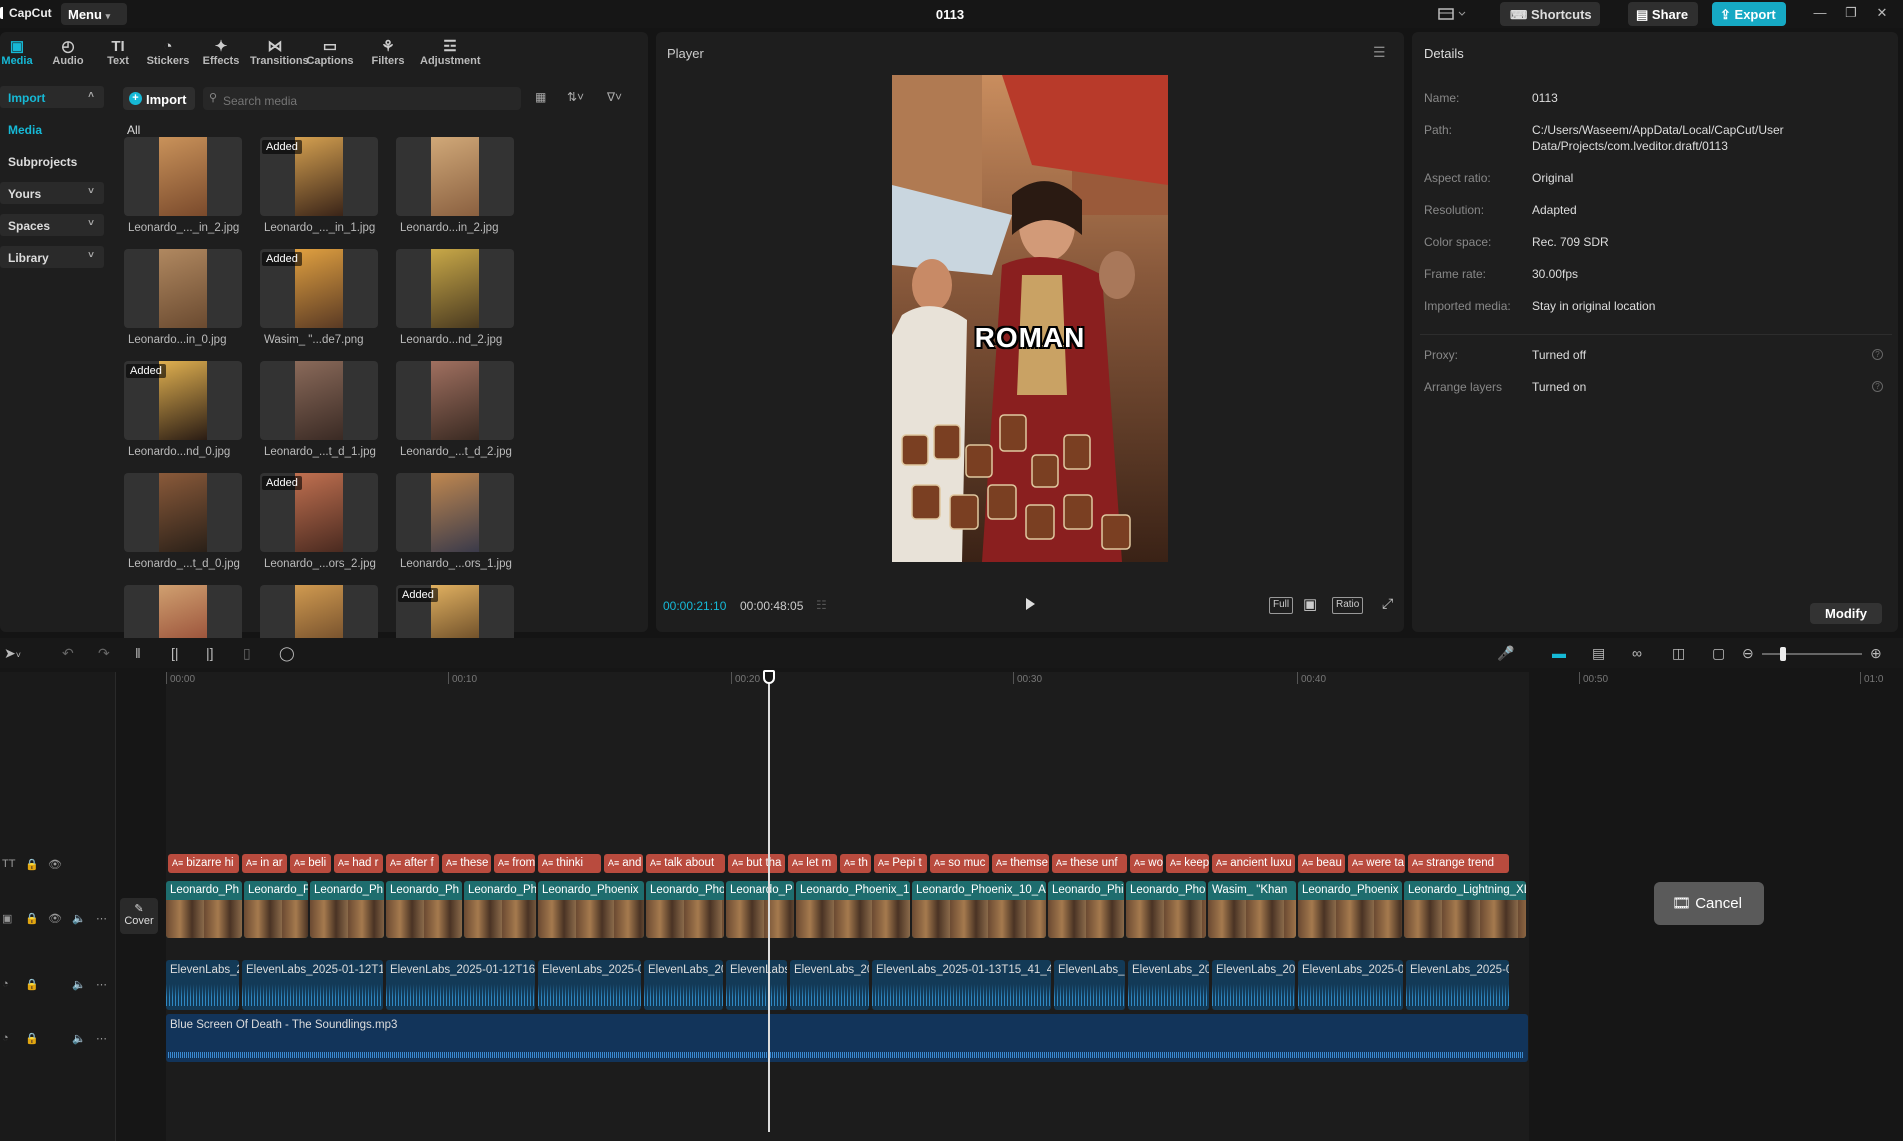  What do you see at coordinates (1086, 909) in the screenshot?
I see `video-clip: Leonardo_Phi` at bounding box center [1086, 909].